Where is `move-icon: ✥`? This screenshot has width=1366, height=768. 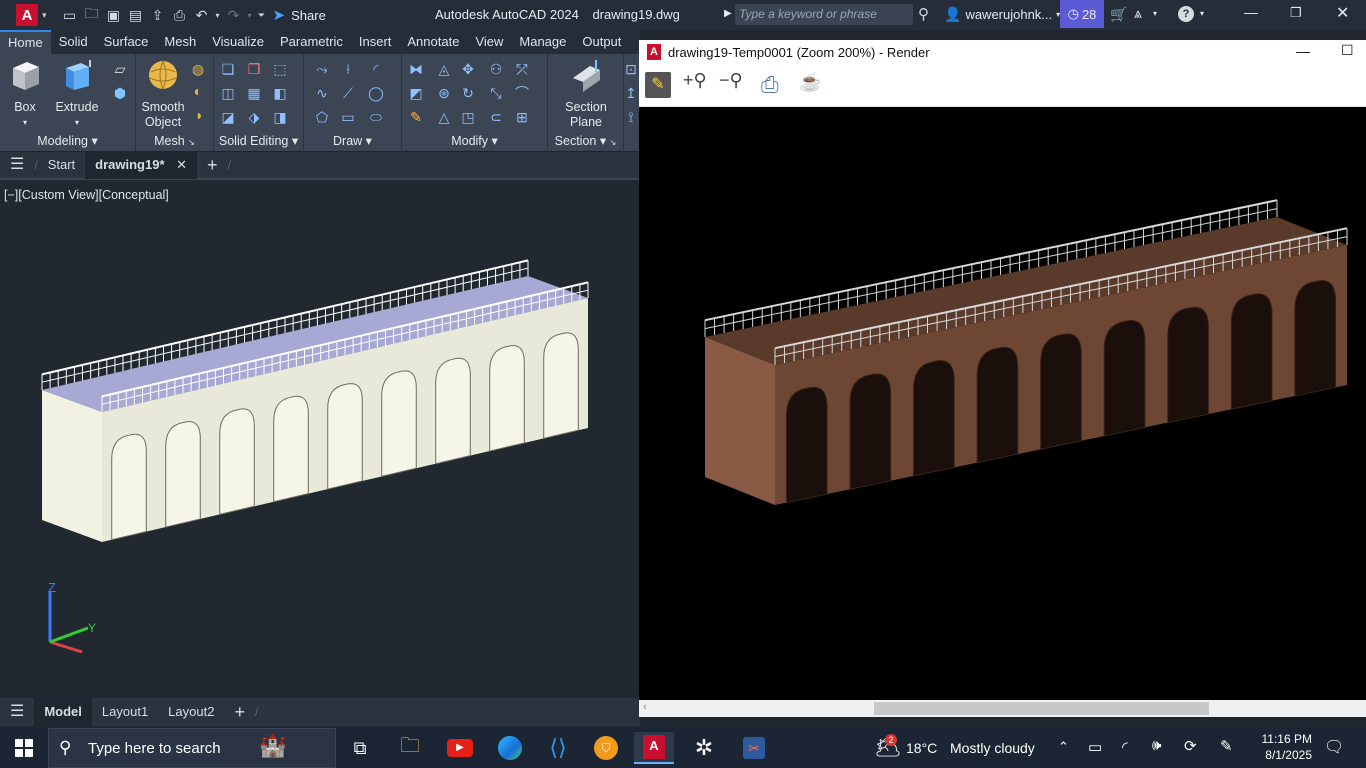
move-icon: ✥ is located at coordinates (468, 69).